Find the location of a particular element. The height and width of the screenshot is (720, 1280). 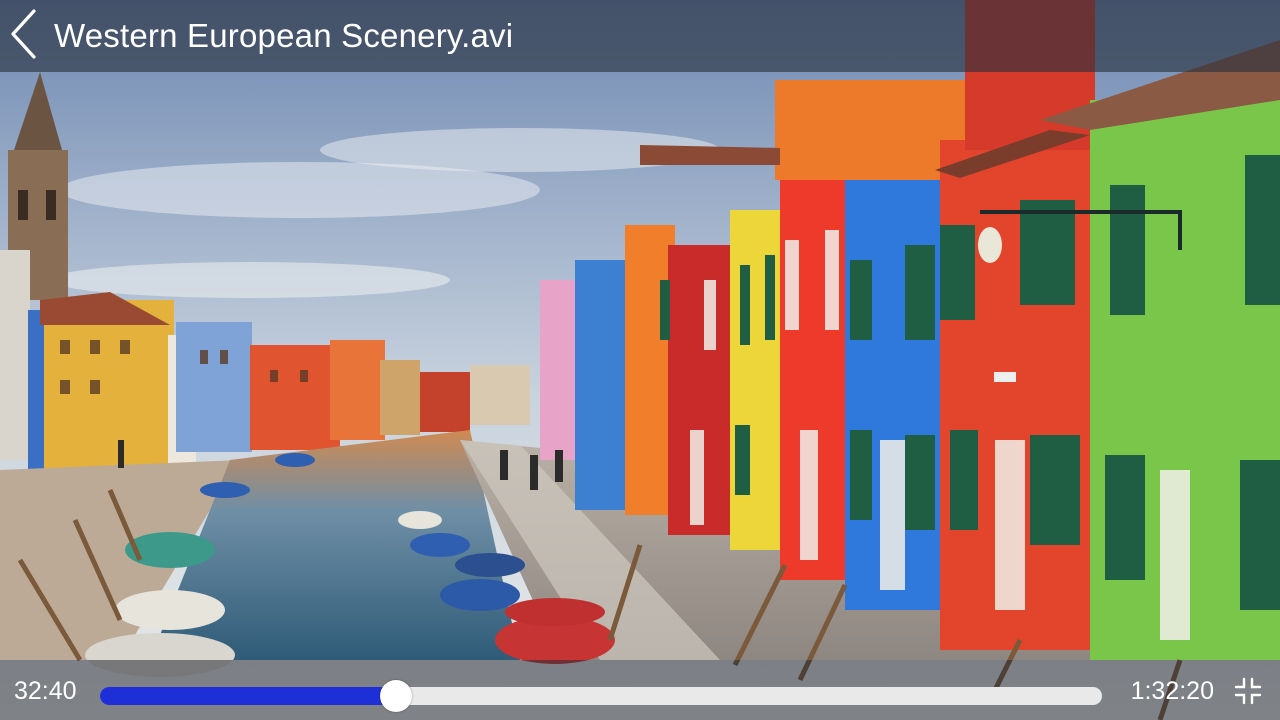

back-button is located at coordinates (24, 36).